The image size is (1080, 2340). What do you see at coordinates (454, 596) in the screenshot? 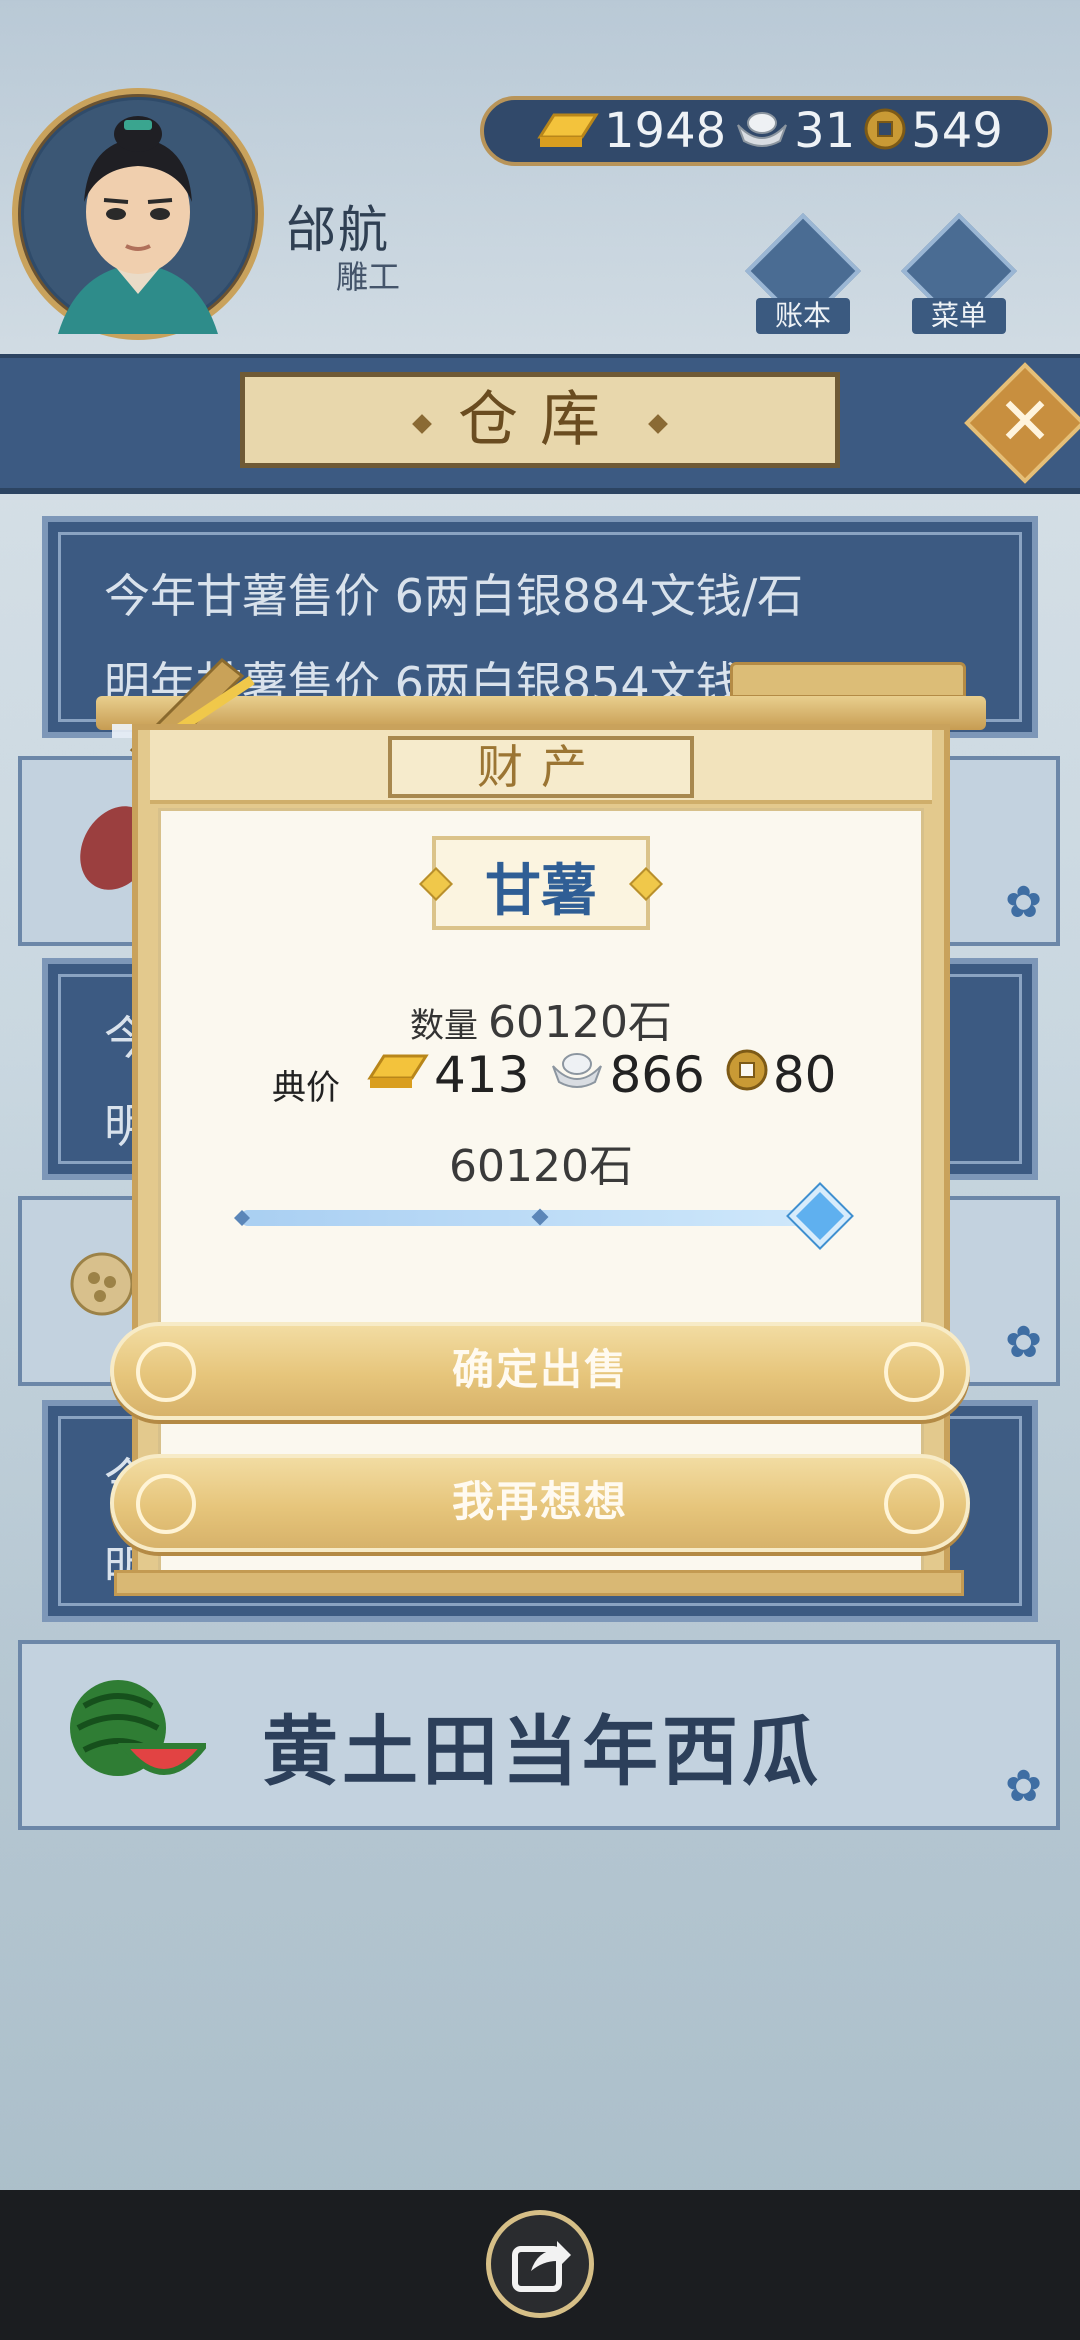
I see `price-this-year: 今年甘薯售价 6两白银884文钱/石` at bounding box center [454, 596].